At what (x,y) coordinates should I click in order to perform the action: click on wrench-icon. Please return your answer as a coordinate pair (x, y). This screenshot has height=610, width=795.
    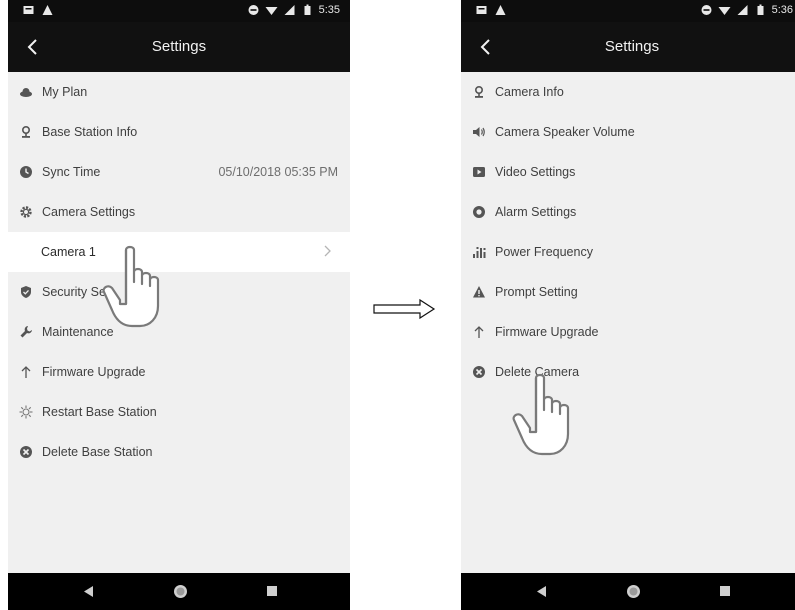
    Looking at the image, I should click on (26, 332).